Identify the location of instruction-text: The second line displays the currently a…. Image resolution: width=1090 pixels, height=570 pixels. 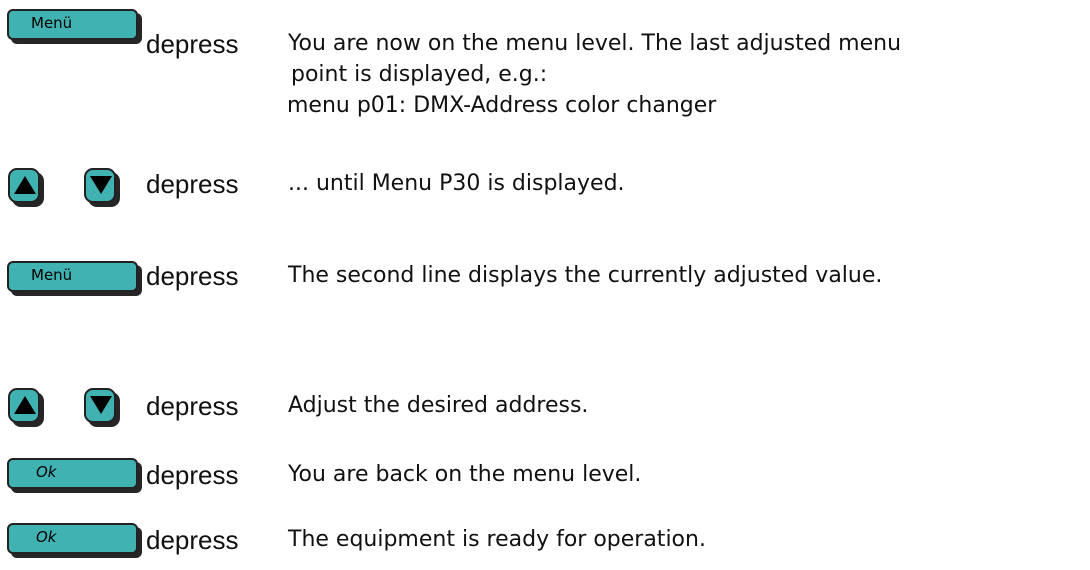
(585, 275).